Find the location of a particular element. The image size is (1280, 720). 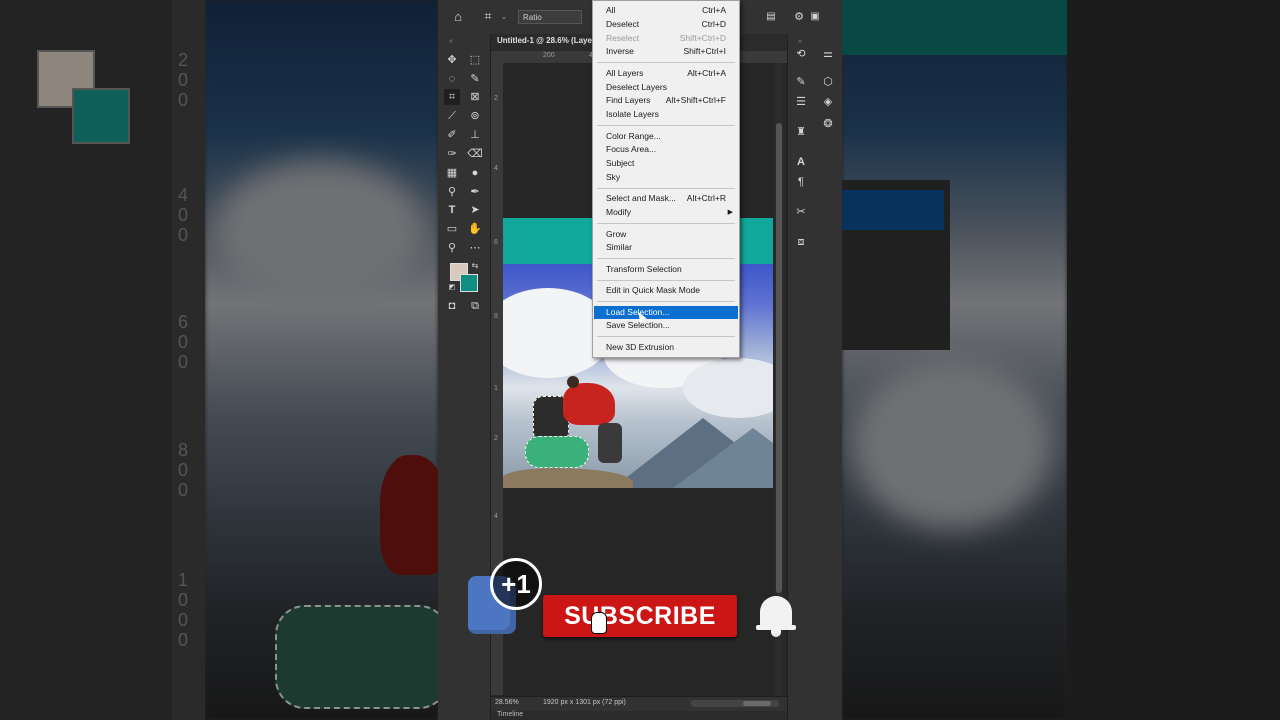

ruler-number: 4 0 0 is located at coordinates (183, 215).